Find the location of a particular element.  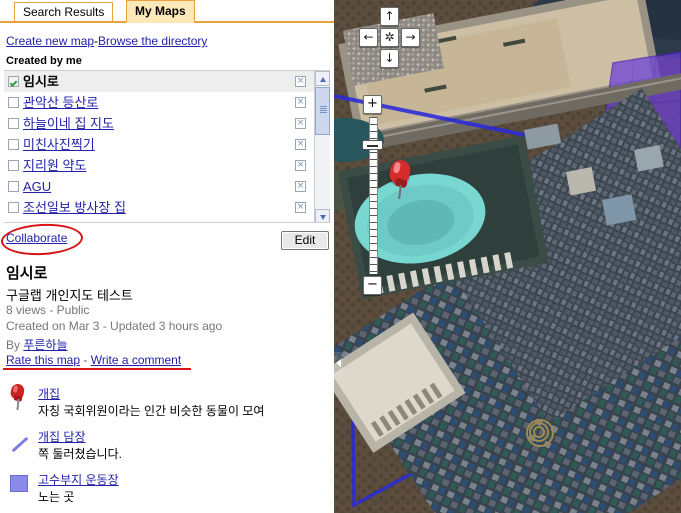

zoom-in-button: + is located at coordinates (372, 104).